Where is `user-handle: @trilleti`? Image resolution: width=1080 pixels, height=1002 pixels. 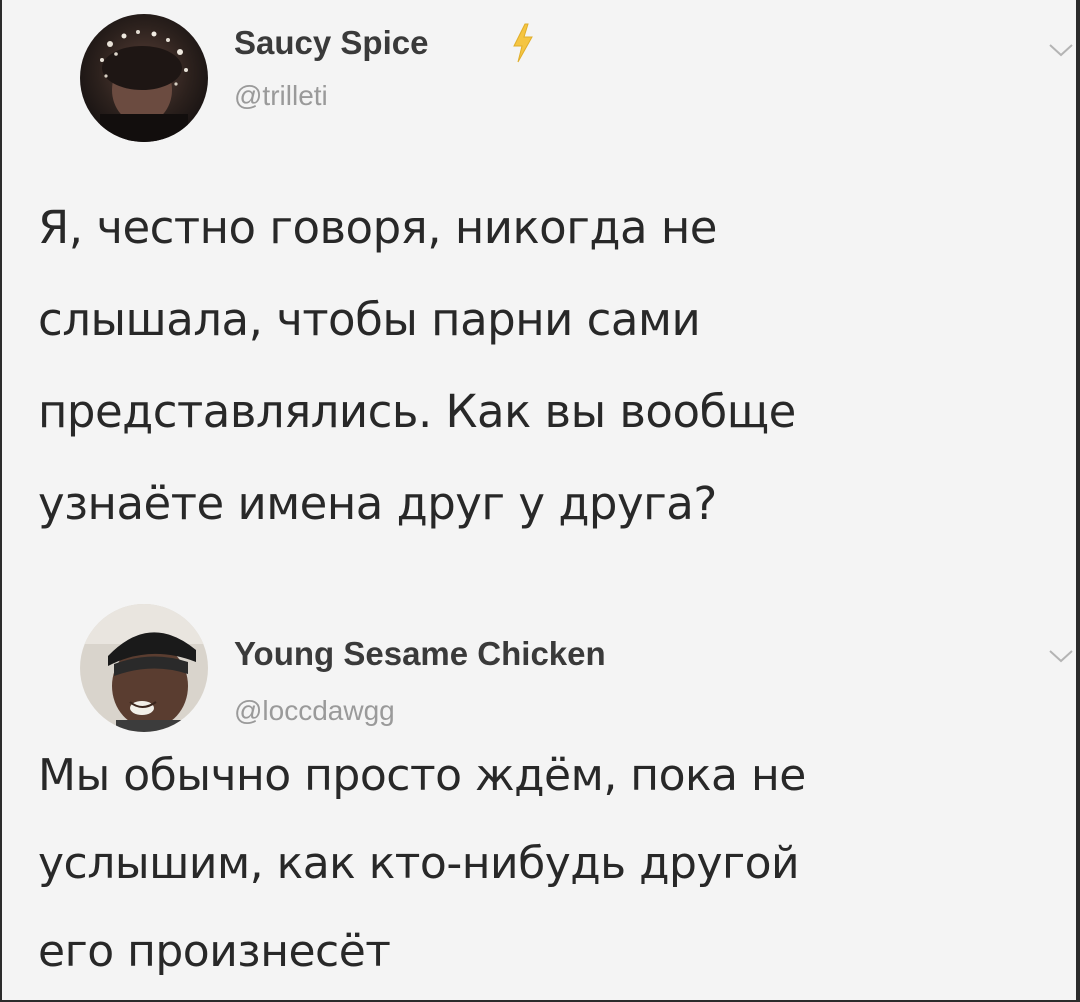 user-handle: @trilleti is located at coordinates (281, 96).